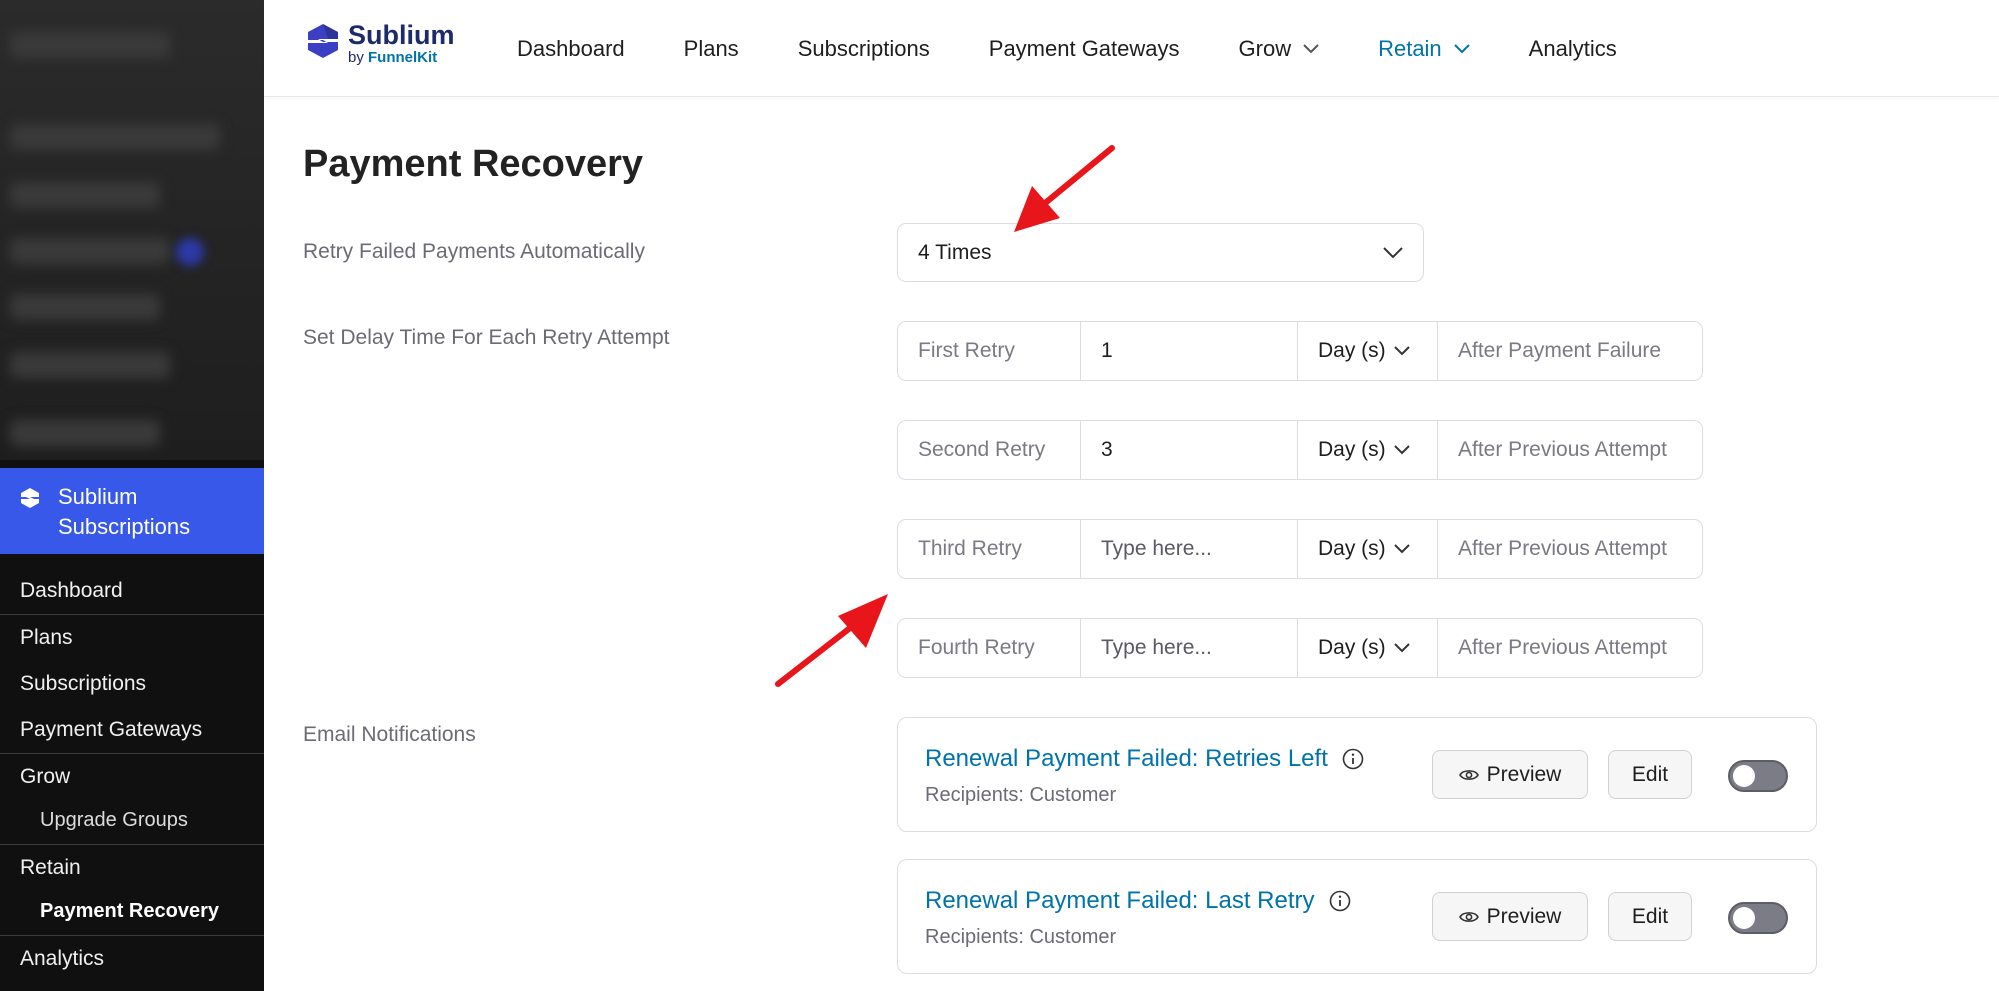 The image size is (1999, 991). I want to click on sidebar-brand-line2: Subscriptions, so click(124, 526).